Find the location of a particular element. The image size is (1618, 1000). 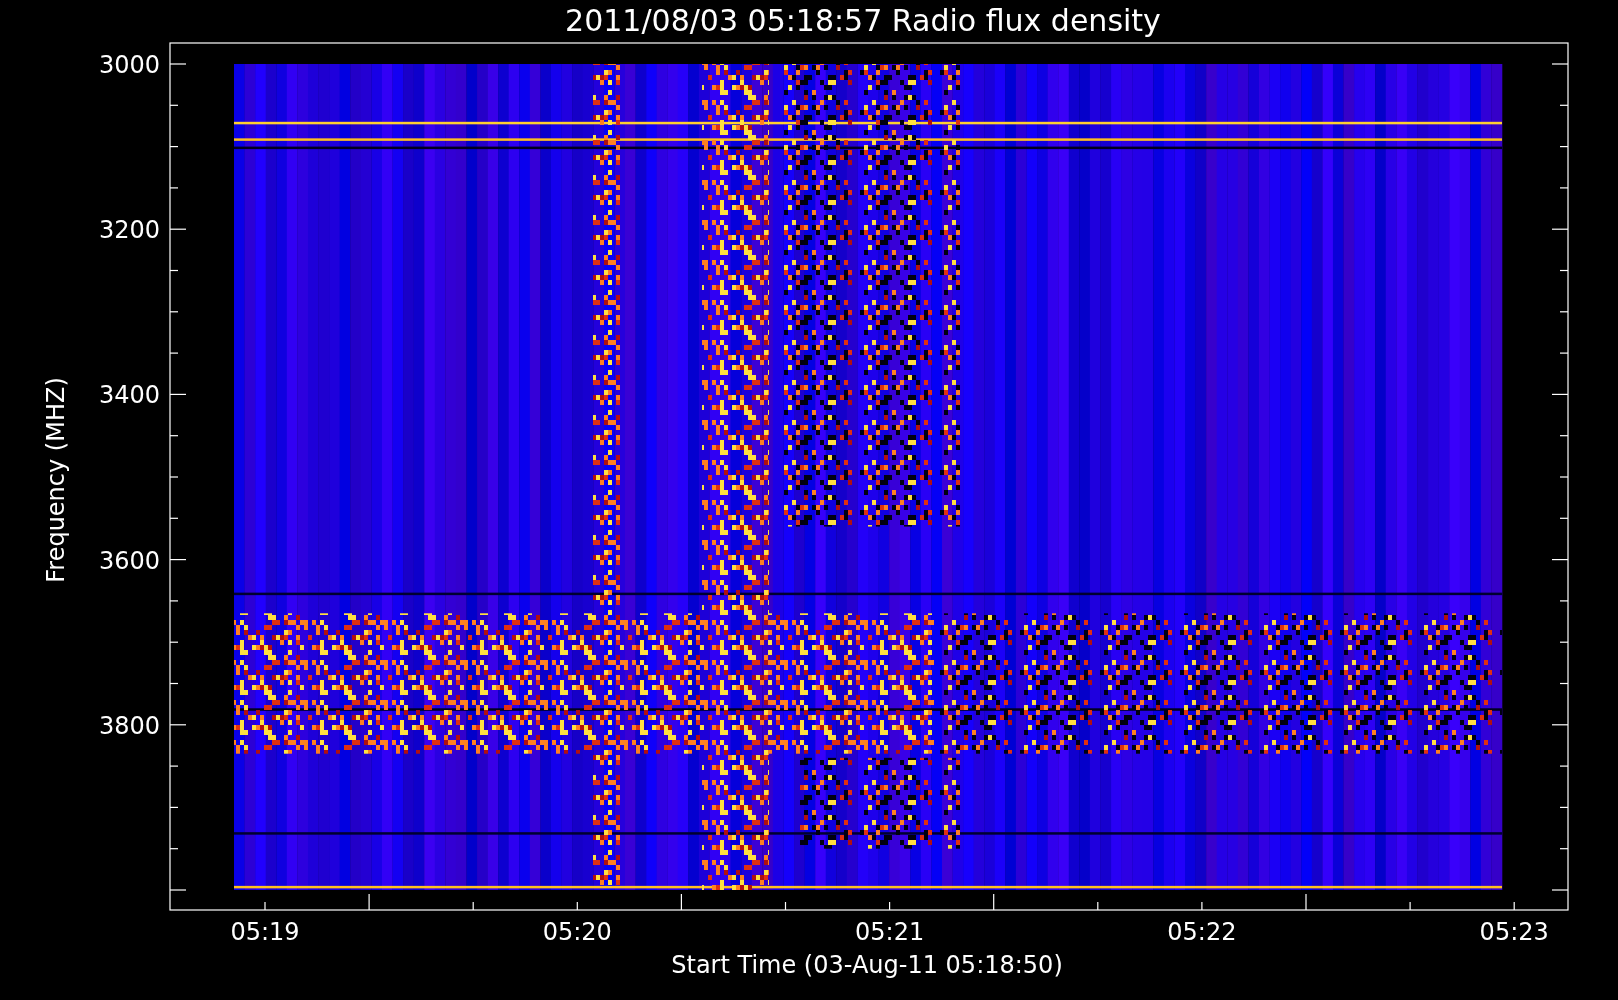

y-axis-label: Frequency (MHZ) is located at coordinates (56, 480).